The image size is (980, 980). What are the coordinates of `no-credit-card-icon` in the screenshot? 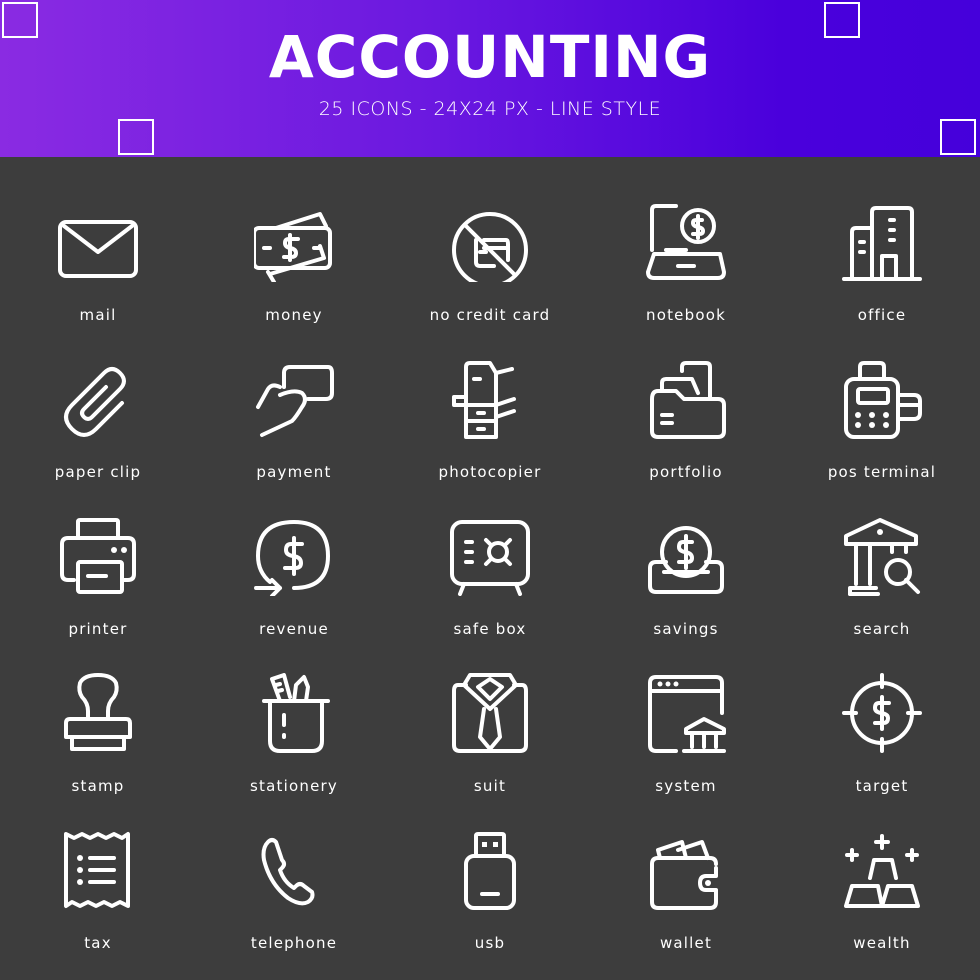 It's located at (490, 245).